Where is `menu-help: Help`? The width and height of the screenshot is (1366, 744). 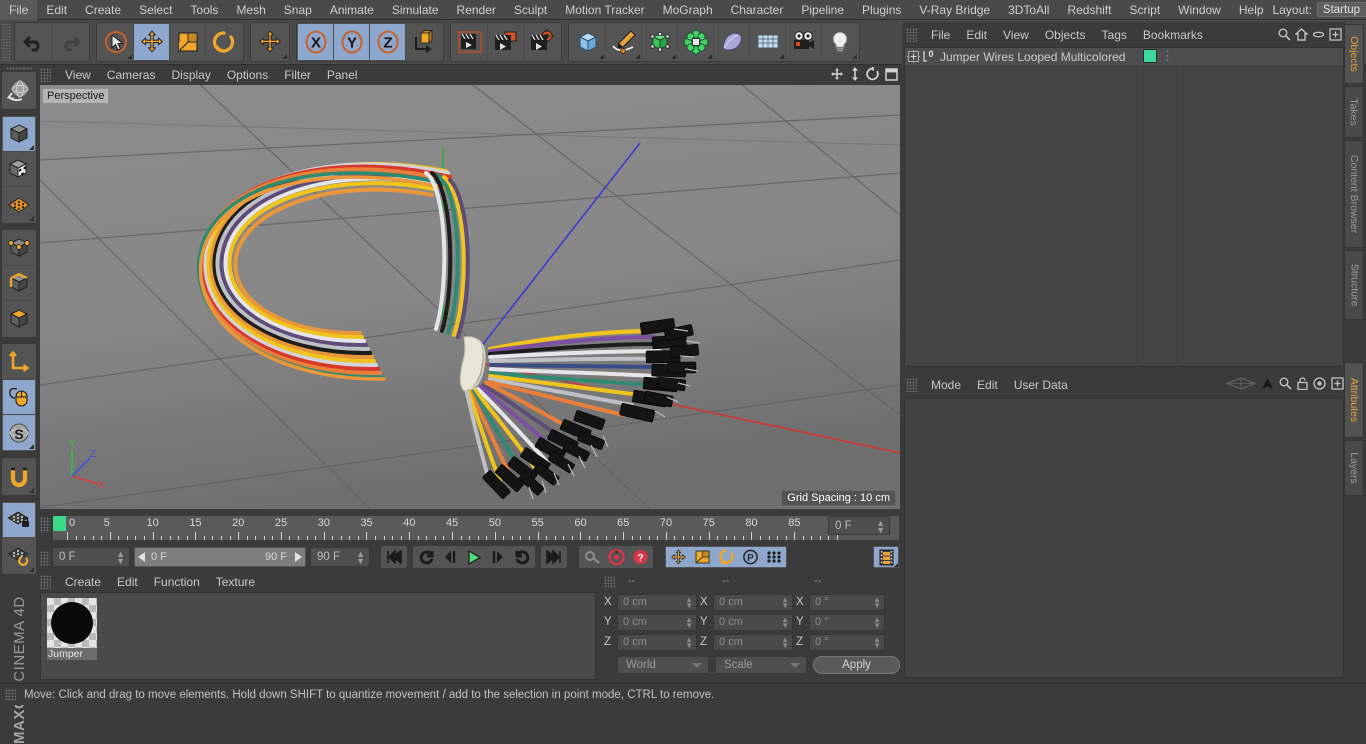
menu-help: Help is located at coordinates (1251, 10).